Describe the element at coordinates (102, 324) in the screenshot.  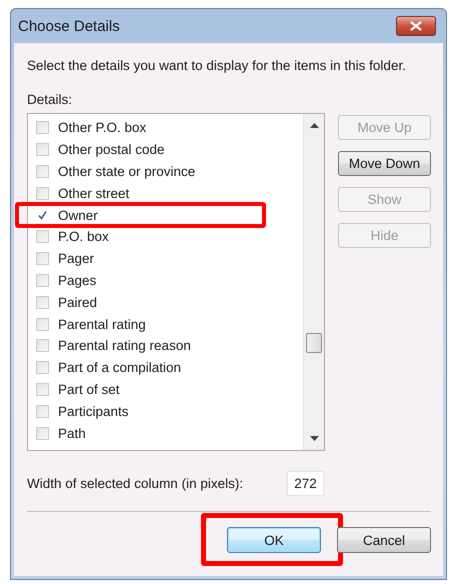
I see `detail-item: Parental rating` at that location.